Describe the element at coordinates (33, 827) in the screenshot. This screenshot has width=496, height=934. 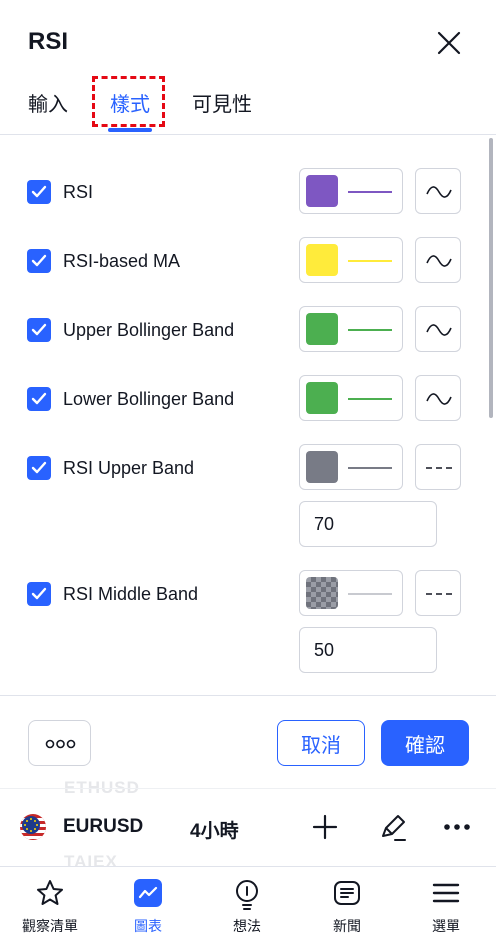
I see `eu-us-flag-icon` at that location.